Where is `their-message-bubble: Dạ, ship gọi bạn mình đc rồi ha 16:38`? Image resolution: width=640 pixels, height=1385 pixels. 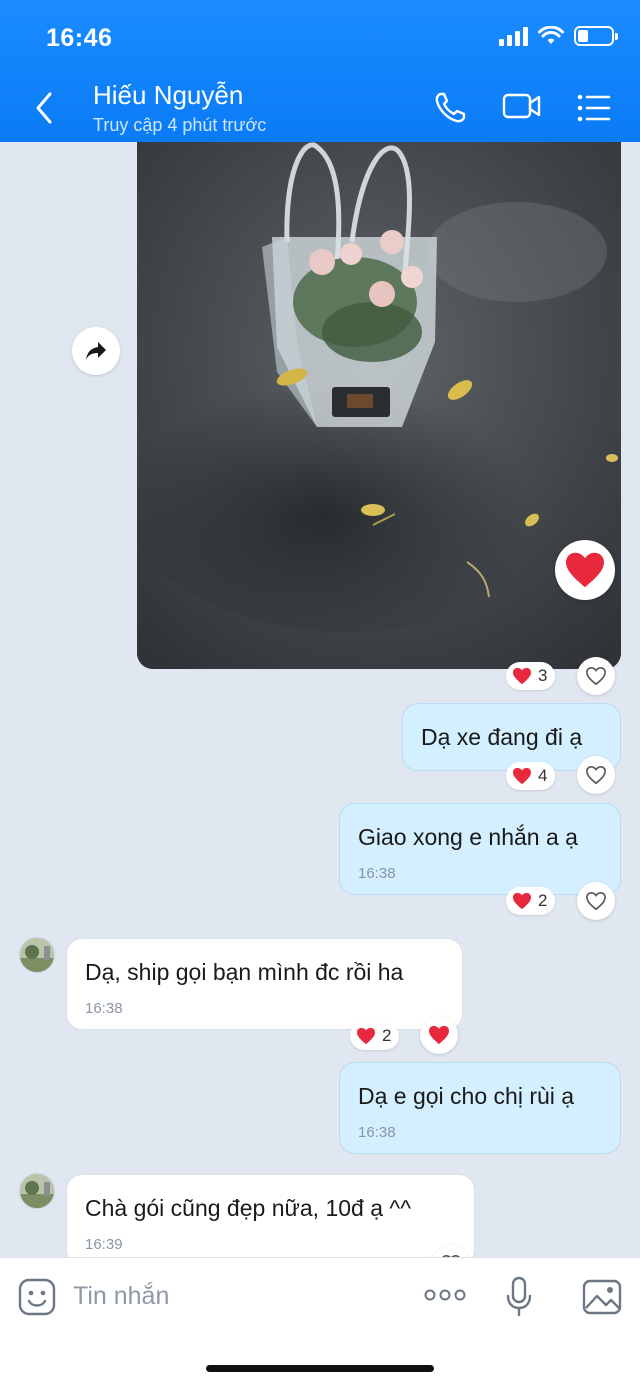 their-message-bubble: Dạ, ship gọi bạn mình đc rồi ha 16:38 is located at coordinates (264, 984).